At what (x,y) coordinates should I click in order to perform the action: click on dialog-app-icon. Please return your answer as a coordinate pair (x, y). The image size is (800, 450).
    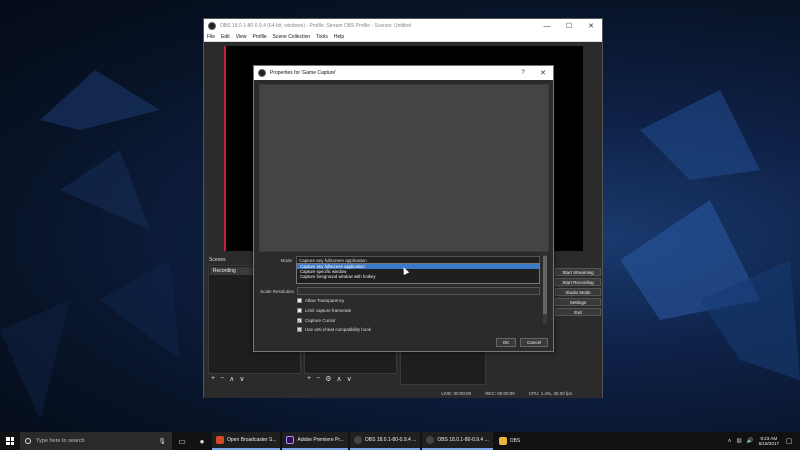
    Looking at the image, I should click on (262, 73).